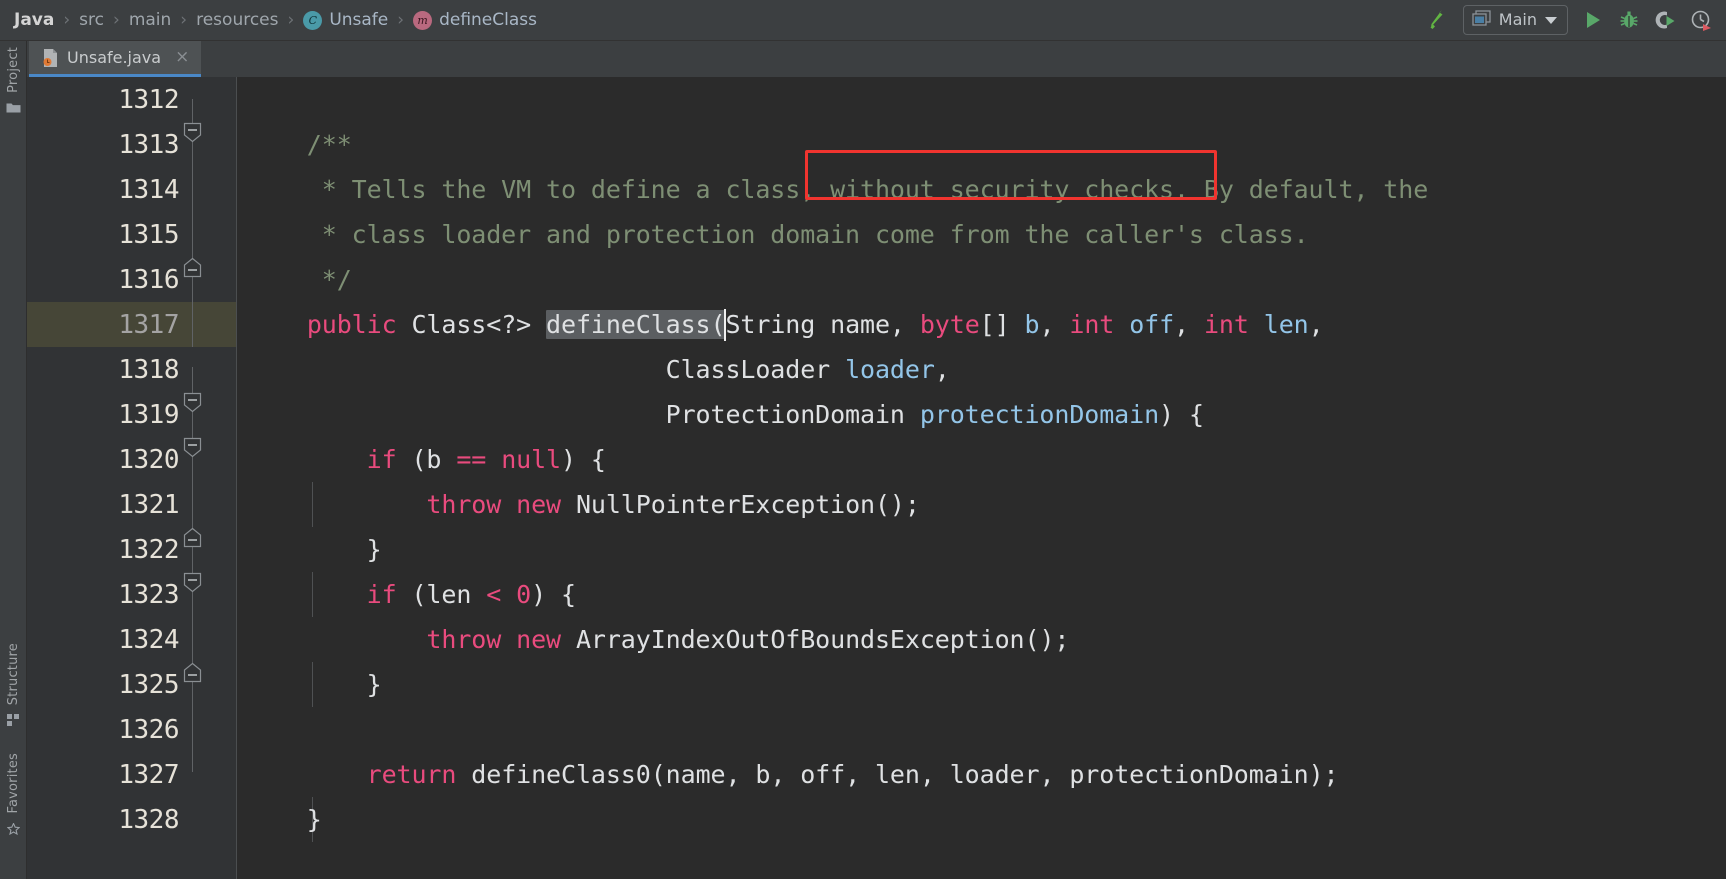 The height and width of the screenshot is (879, 1726). Describe the element at coordinates (107, 459) in the screenshot. I see `line-number-row: 1320` at that location.